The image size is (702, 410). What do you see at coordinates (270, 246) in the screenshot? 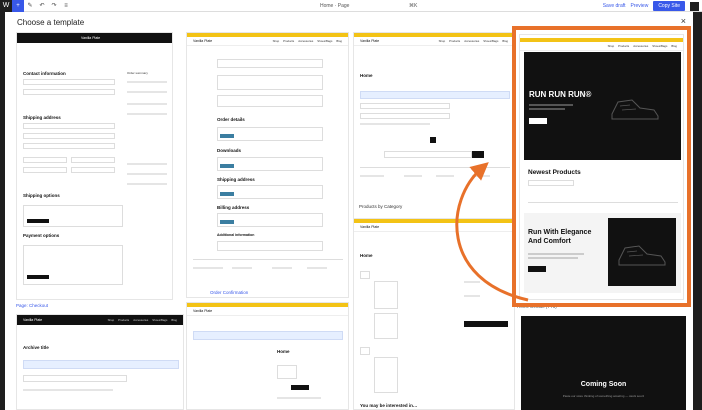
I see `details-box` at bounding box center [270, 246].